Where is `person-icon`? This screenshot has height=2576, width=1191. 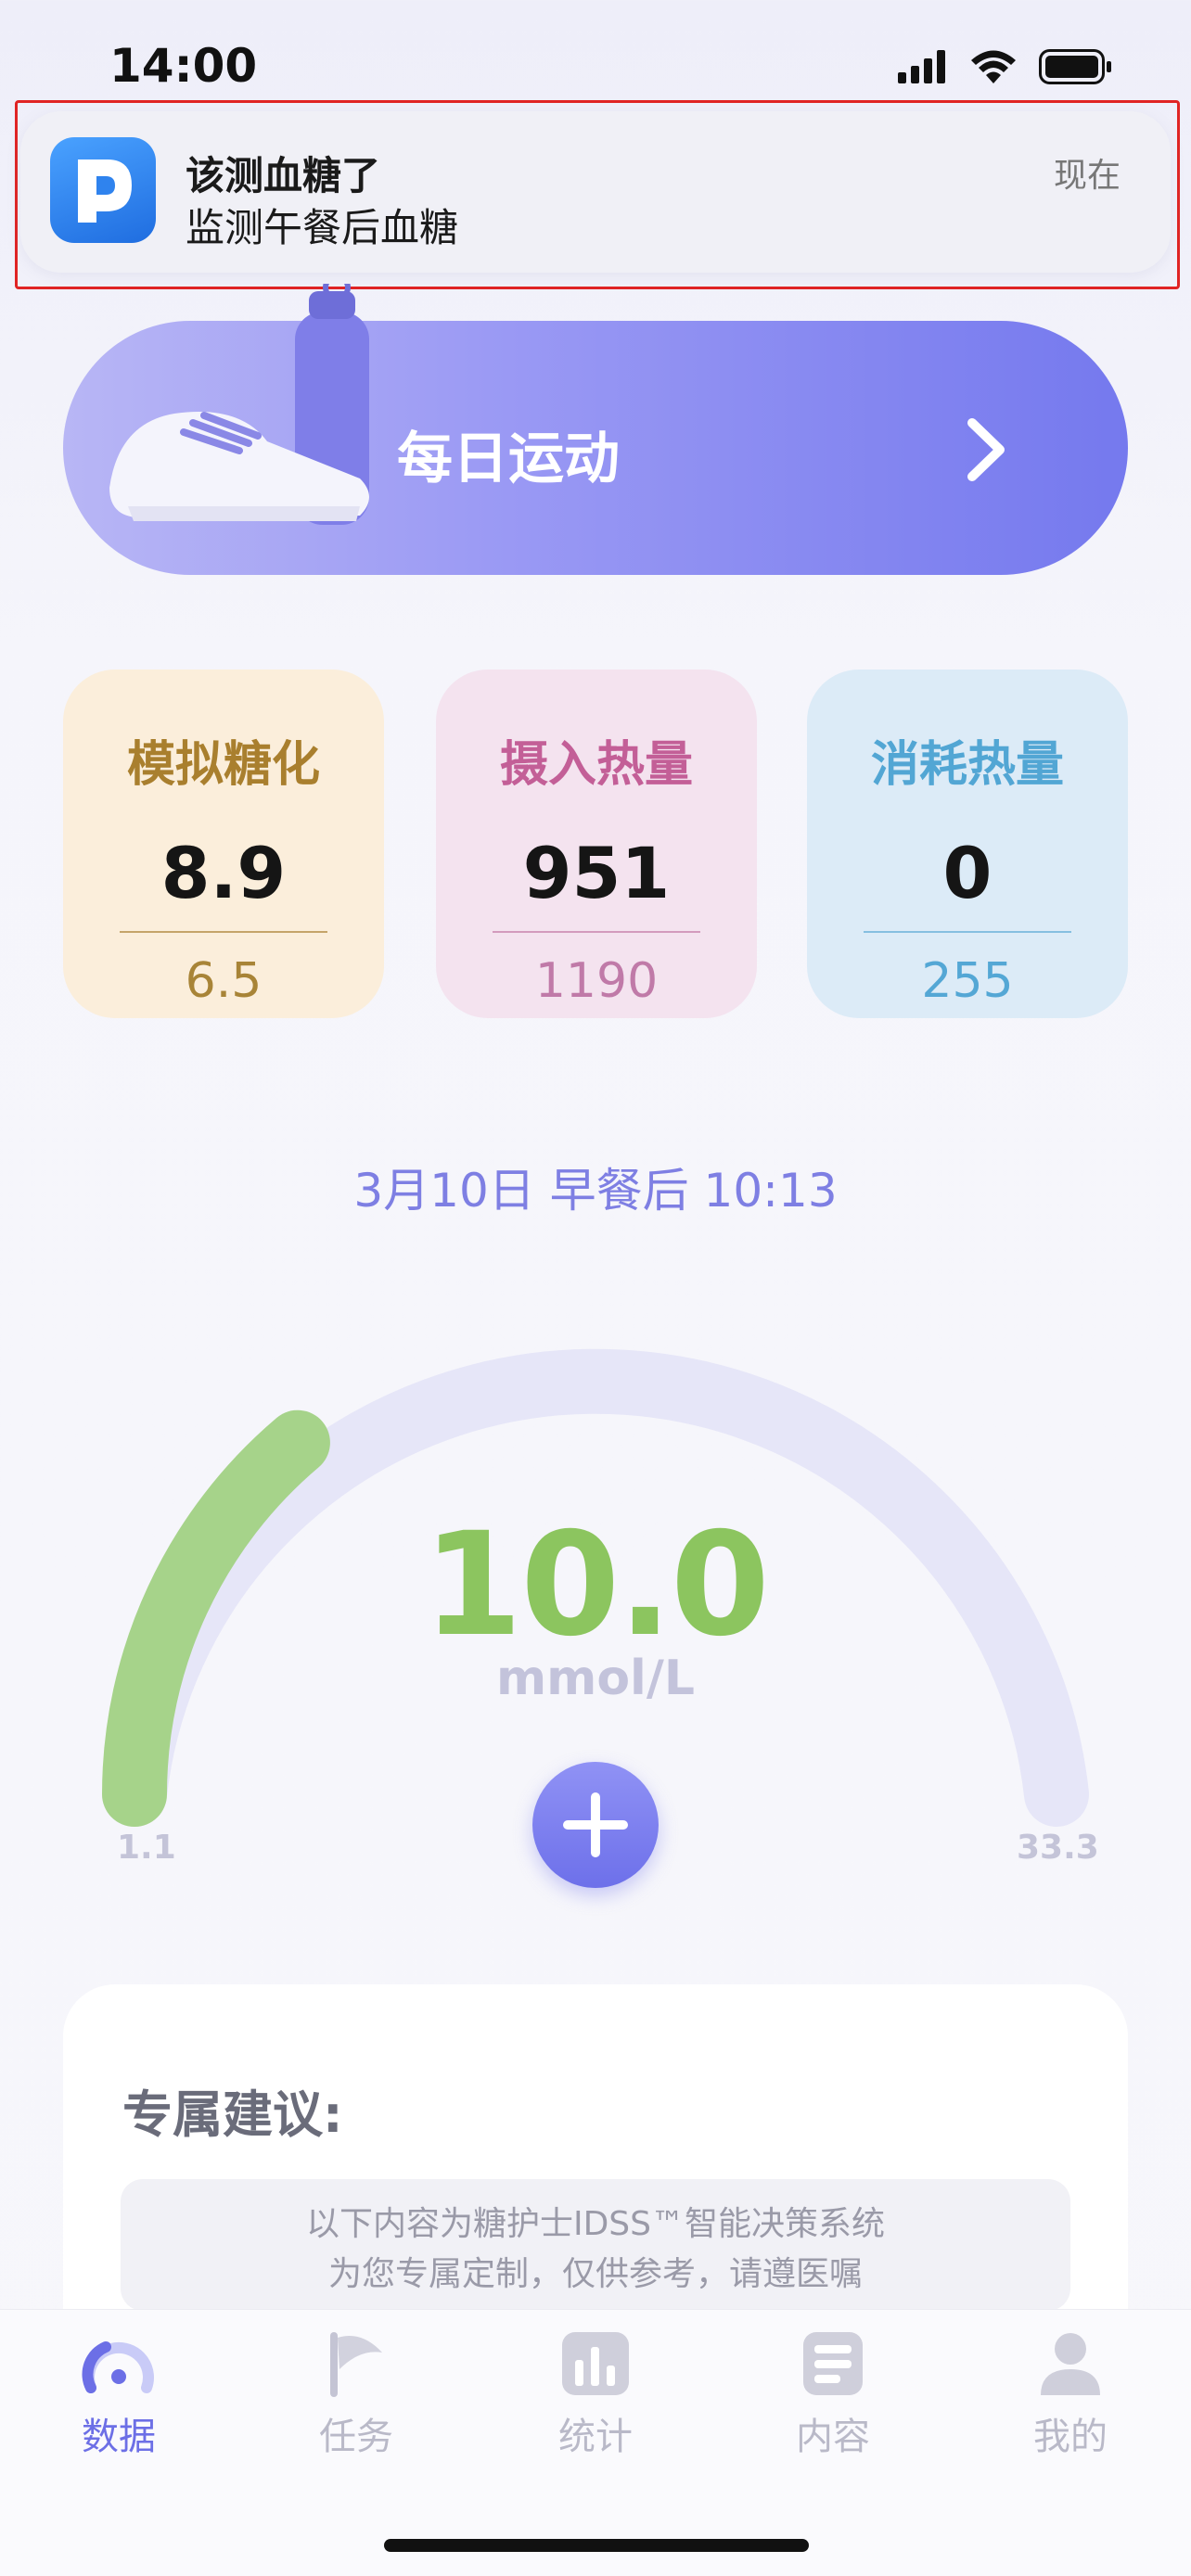 person-icon is located at coordinates (1070, 2364).